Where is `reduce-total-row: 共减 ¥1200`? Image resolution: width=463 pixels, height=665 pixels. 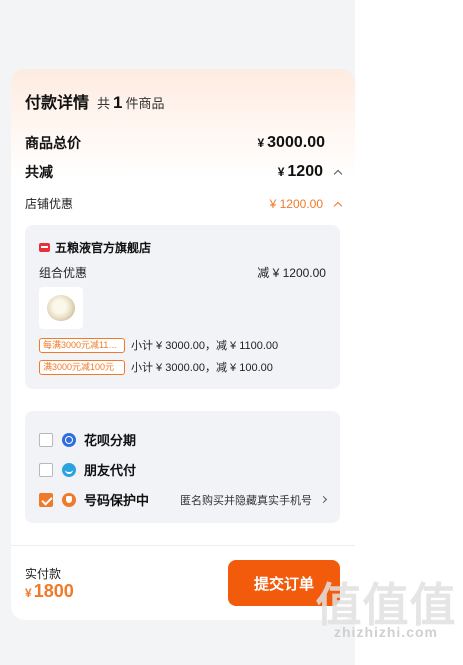 reduce-total-row: 共减 ¥1200 is located at coordinates (184, 172).